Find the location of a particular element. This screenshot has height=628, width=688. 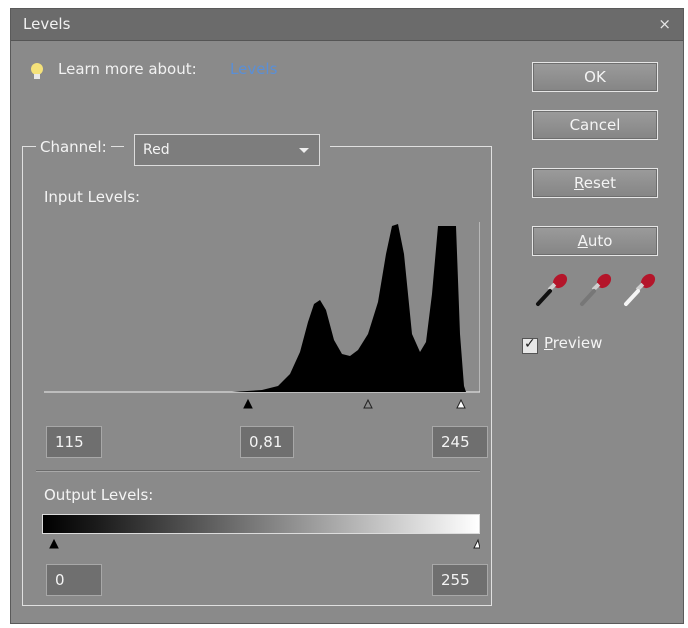

input-white-field: 245 is located at coordinates (460, 442).